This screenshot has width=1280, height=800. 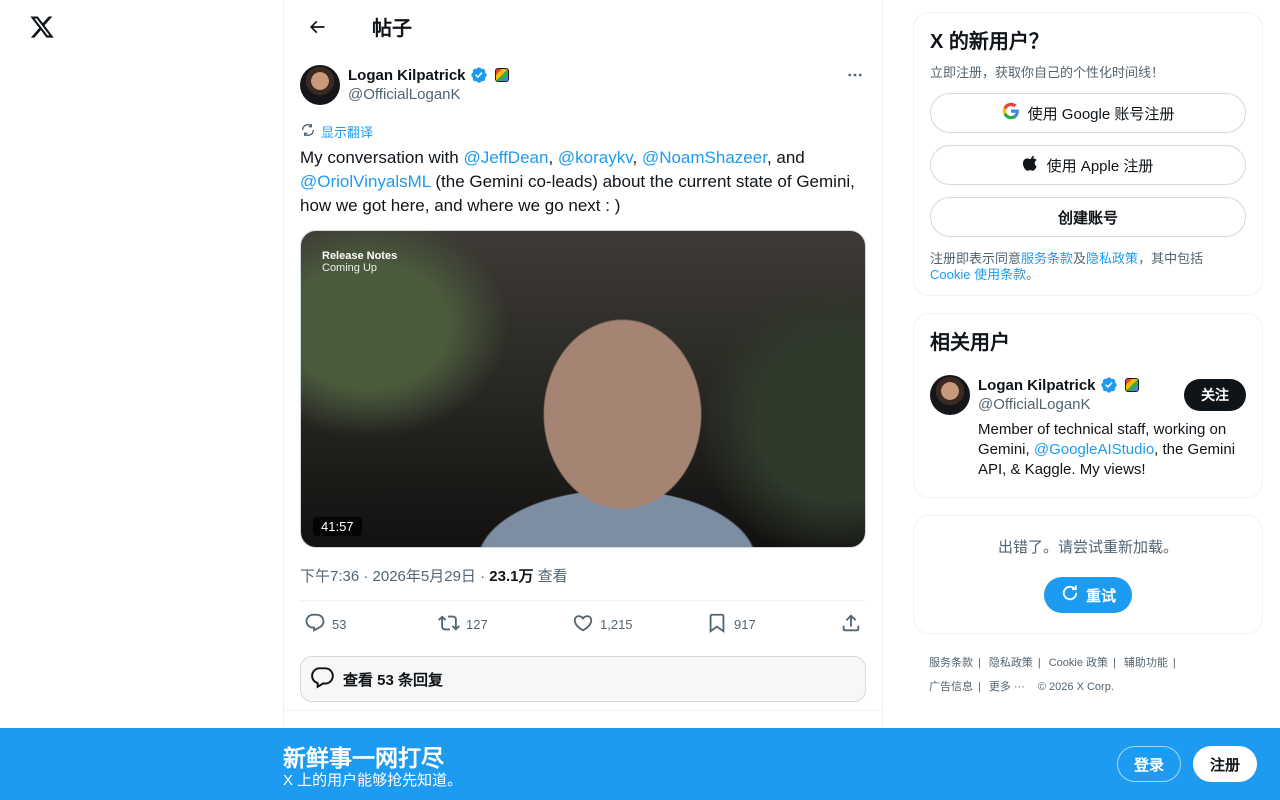 What do you see at coordinates (394, 576) in the screenshot?
I see `post-timestamp: 下午7:36 · 2026年5月29日 ·` at bounding box center [394, 576].